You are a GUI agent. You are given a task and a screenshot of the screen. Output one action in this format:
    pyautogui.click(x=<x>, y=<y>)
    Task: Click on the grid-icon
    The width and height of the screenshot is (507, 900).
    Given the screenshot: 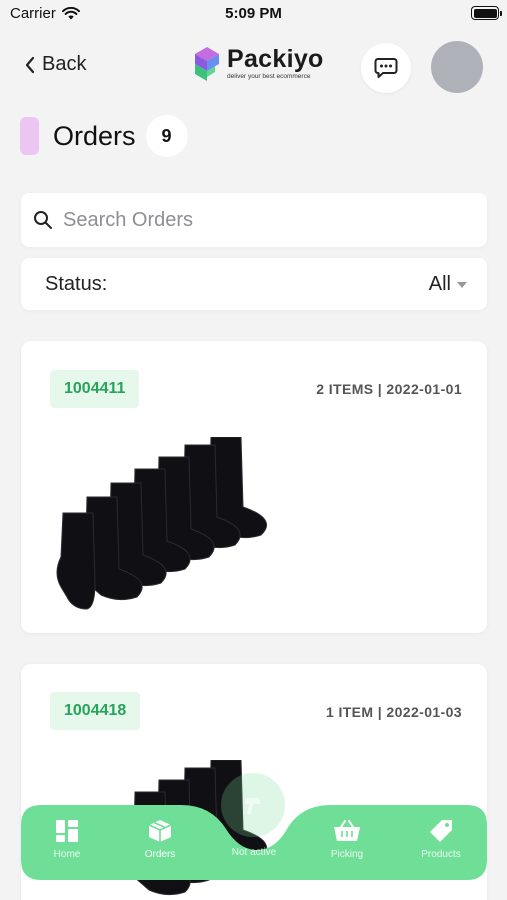 What is the action you would take?
    pyautogui.click(x=67, y=831)
    